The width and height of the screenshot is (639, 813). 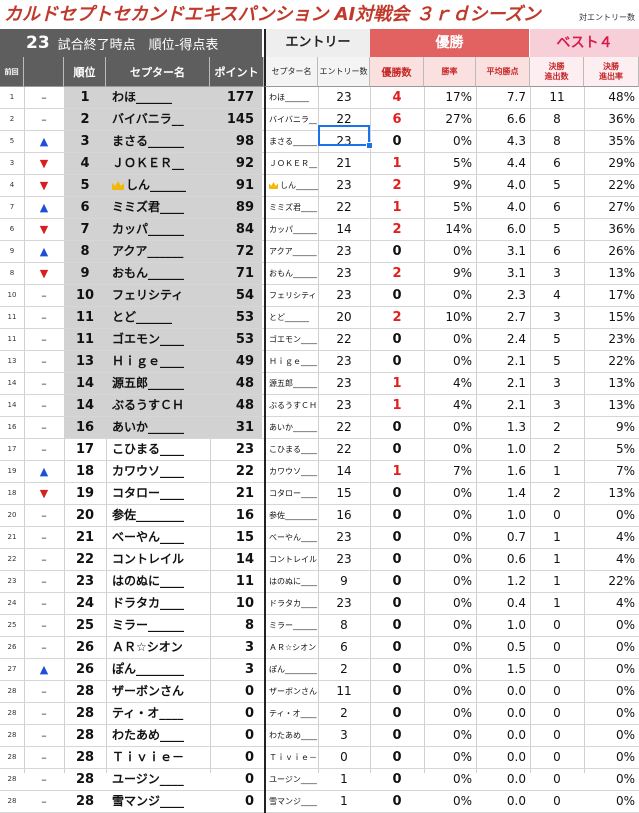 I want to click on col-header-change, so click(x=44, y=72).